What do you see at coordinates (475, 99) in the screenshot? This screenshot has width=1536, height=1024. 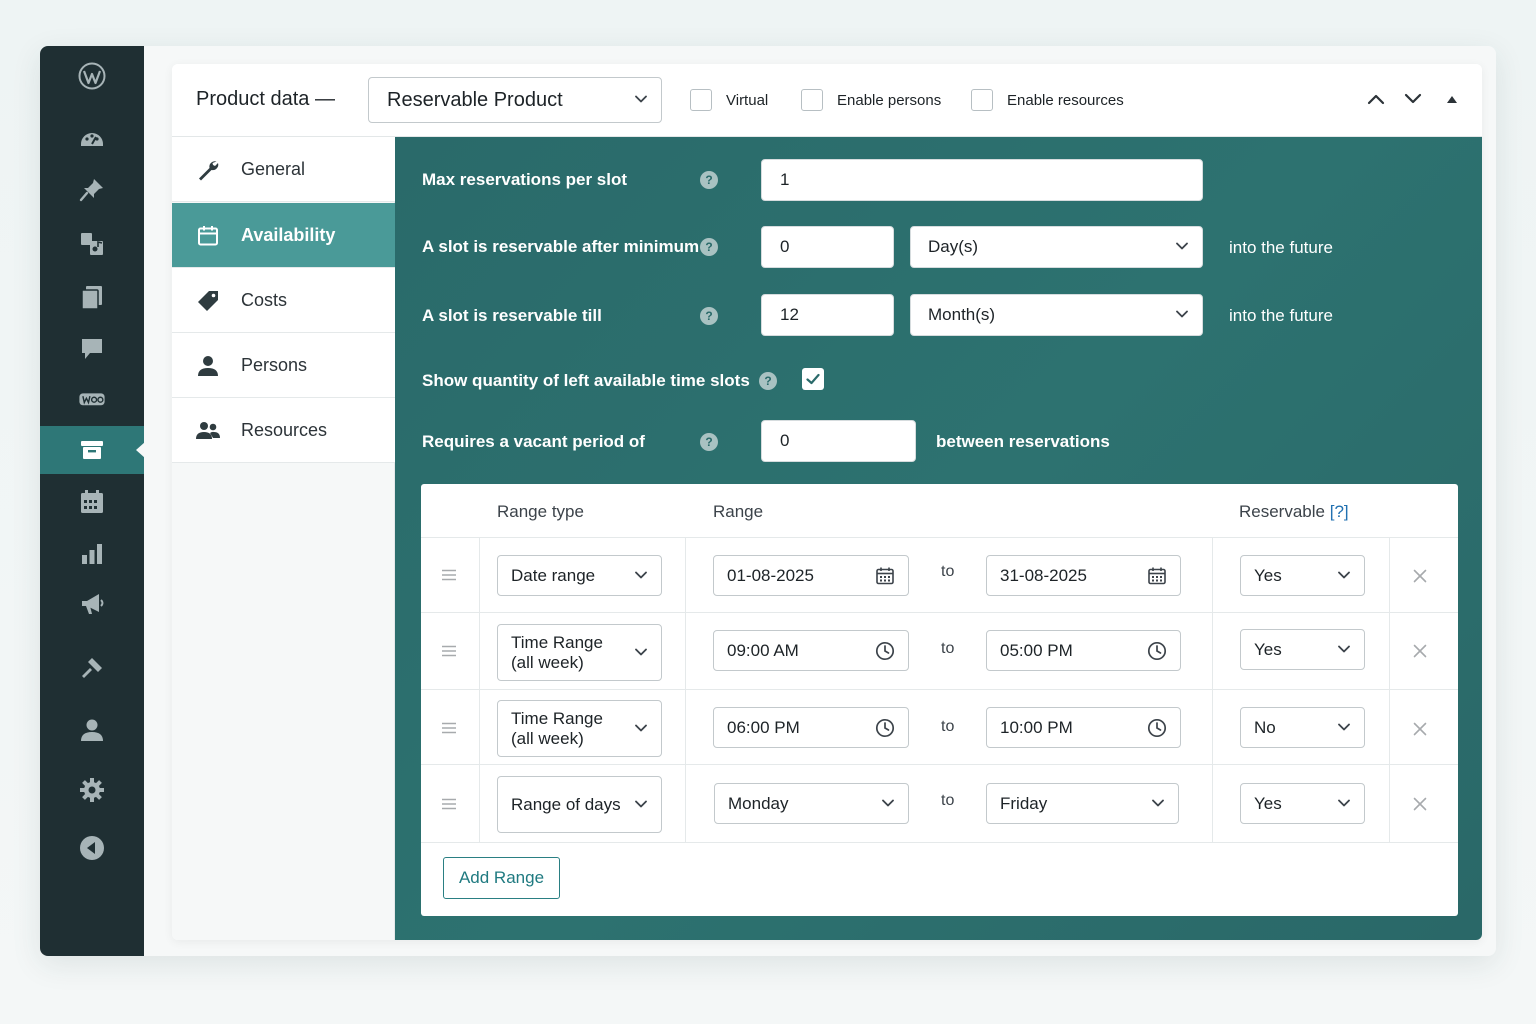 I see `product-type-value: Reservable Product` at bounding box center [475, 99].